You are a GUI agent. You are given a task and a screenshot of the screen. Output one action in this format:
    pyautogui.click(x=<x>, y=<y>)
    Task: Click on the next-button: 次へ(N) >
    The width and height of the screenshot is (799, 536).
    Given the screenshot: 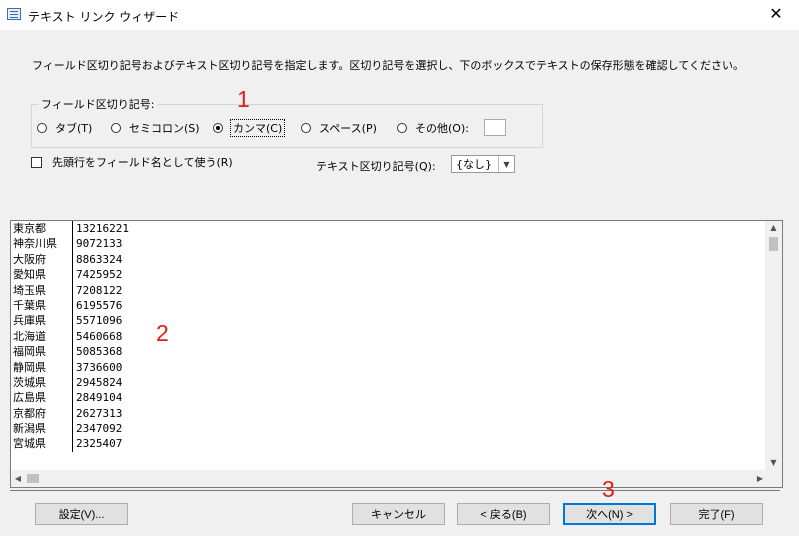 What is the action you would take?
    pyautogui.click(x=609, y=514)
    